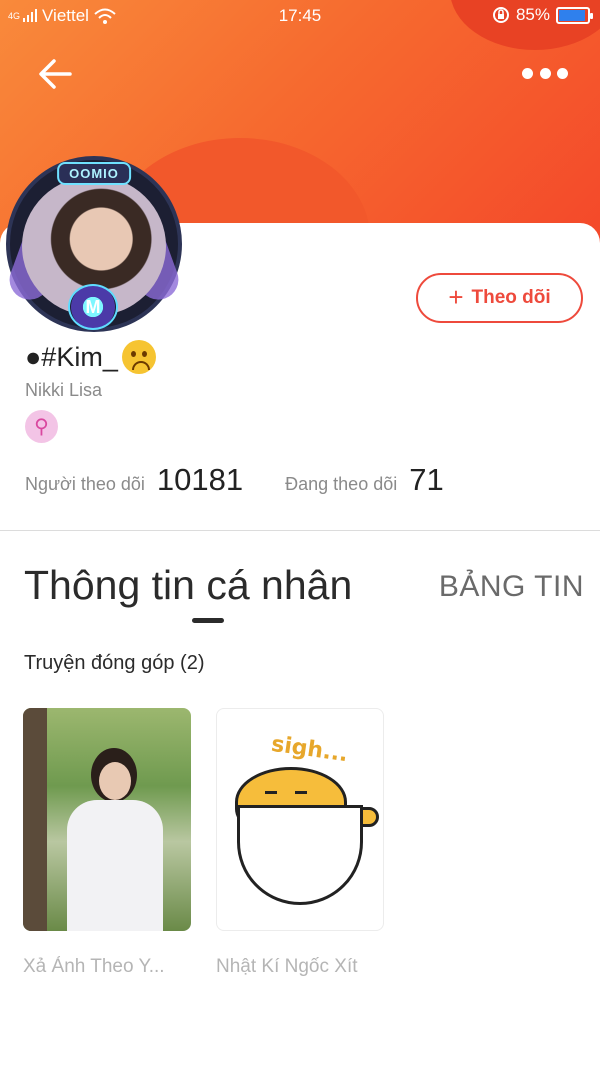 The width and height of the screenshot is (600, 1067). What do you see at coordinates (500, 15) in the screenshot?
I see `rotation-lock-icon` at bounding box center [500, 15].